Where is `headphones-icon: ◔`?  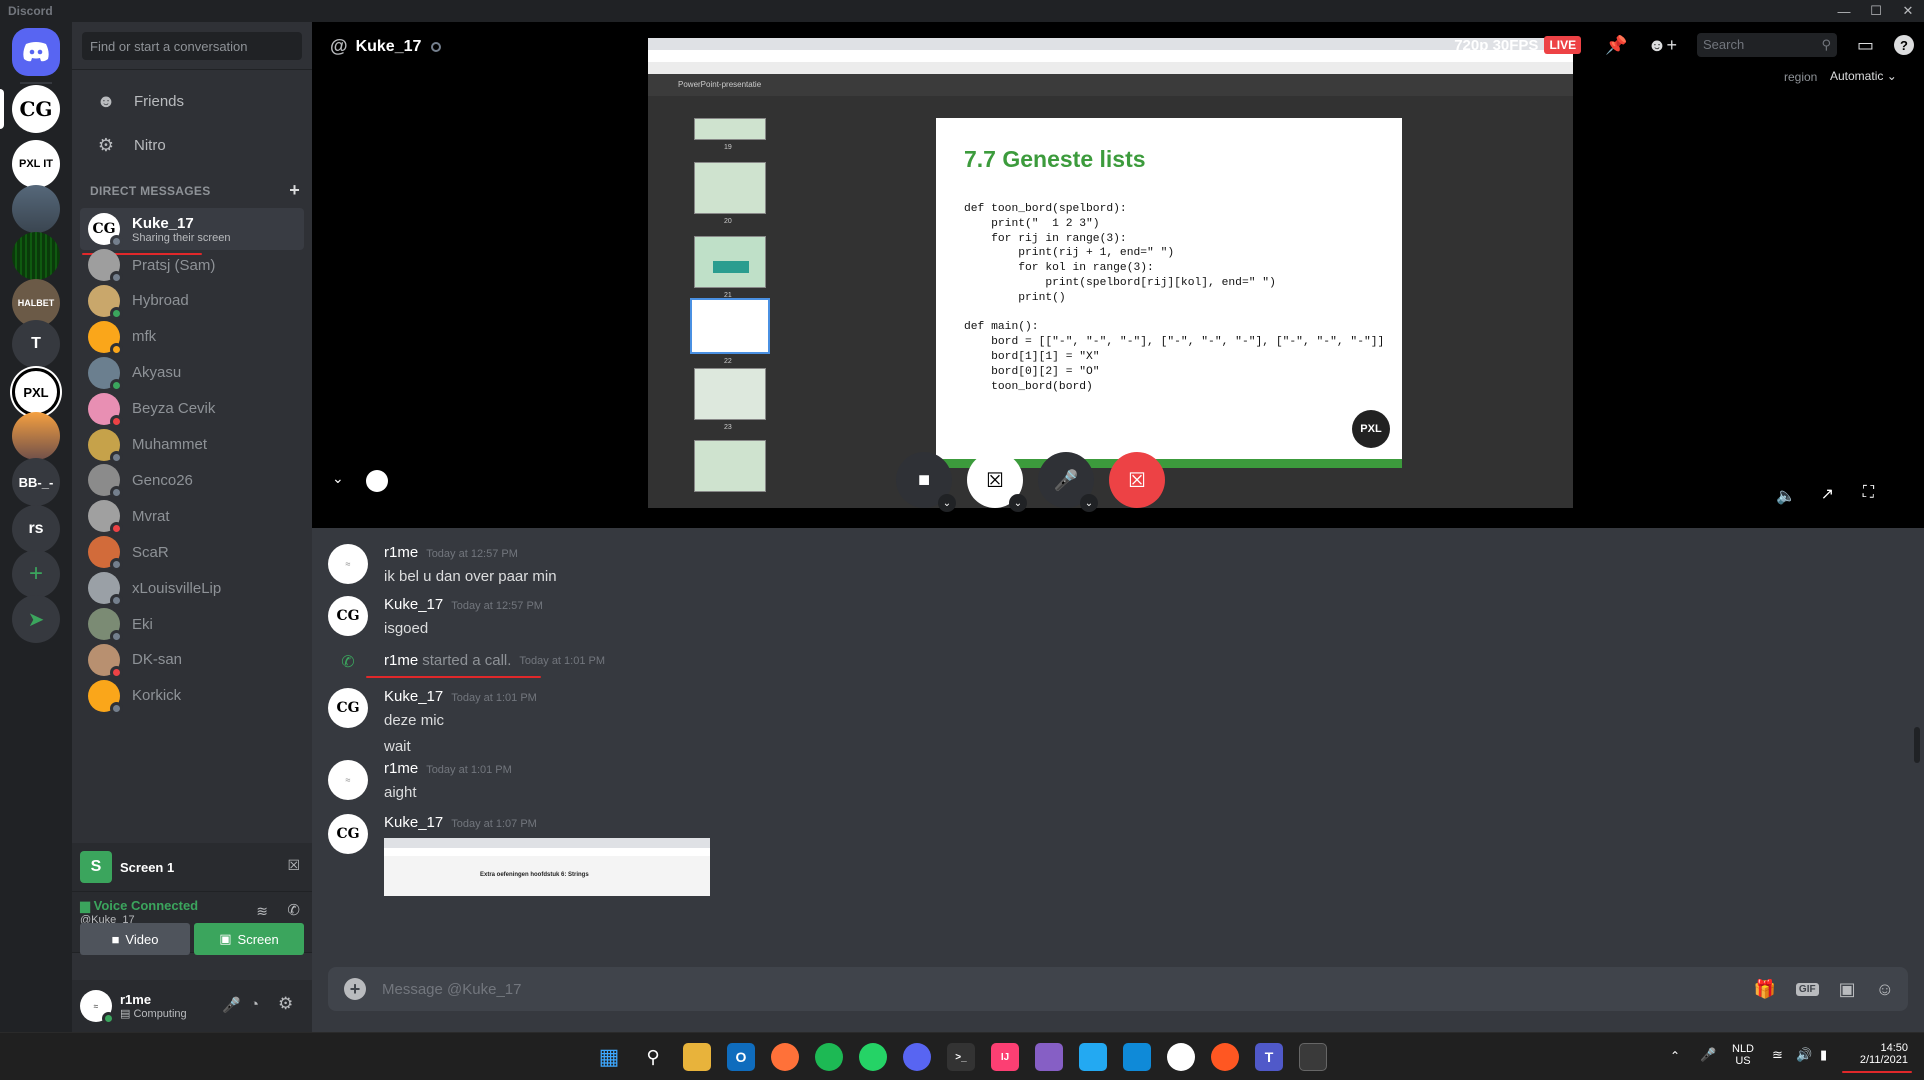
headphones-icon: ◔ is located at coordinates (254, 1004).